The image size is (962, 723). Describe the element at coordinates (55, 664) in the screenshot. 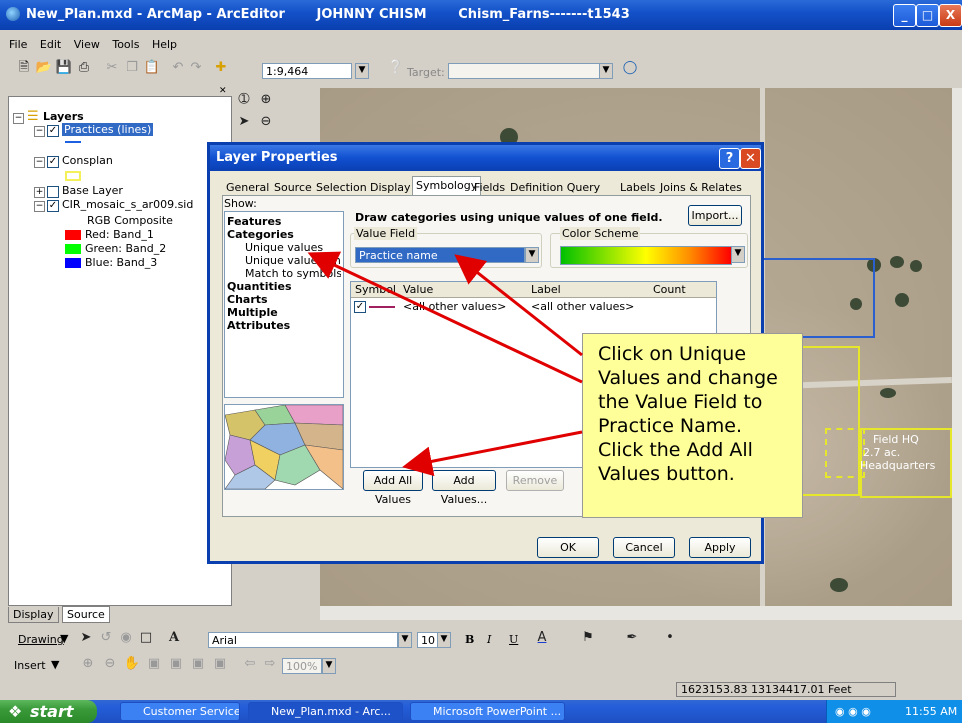

I see `insert-dropdown-icon: ▼` at that location.